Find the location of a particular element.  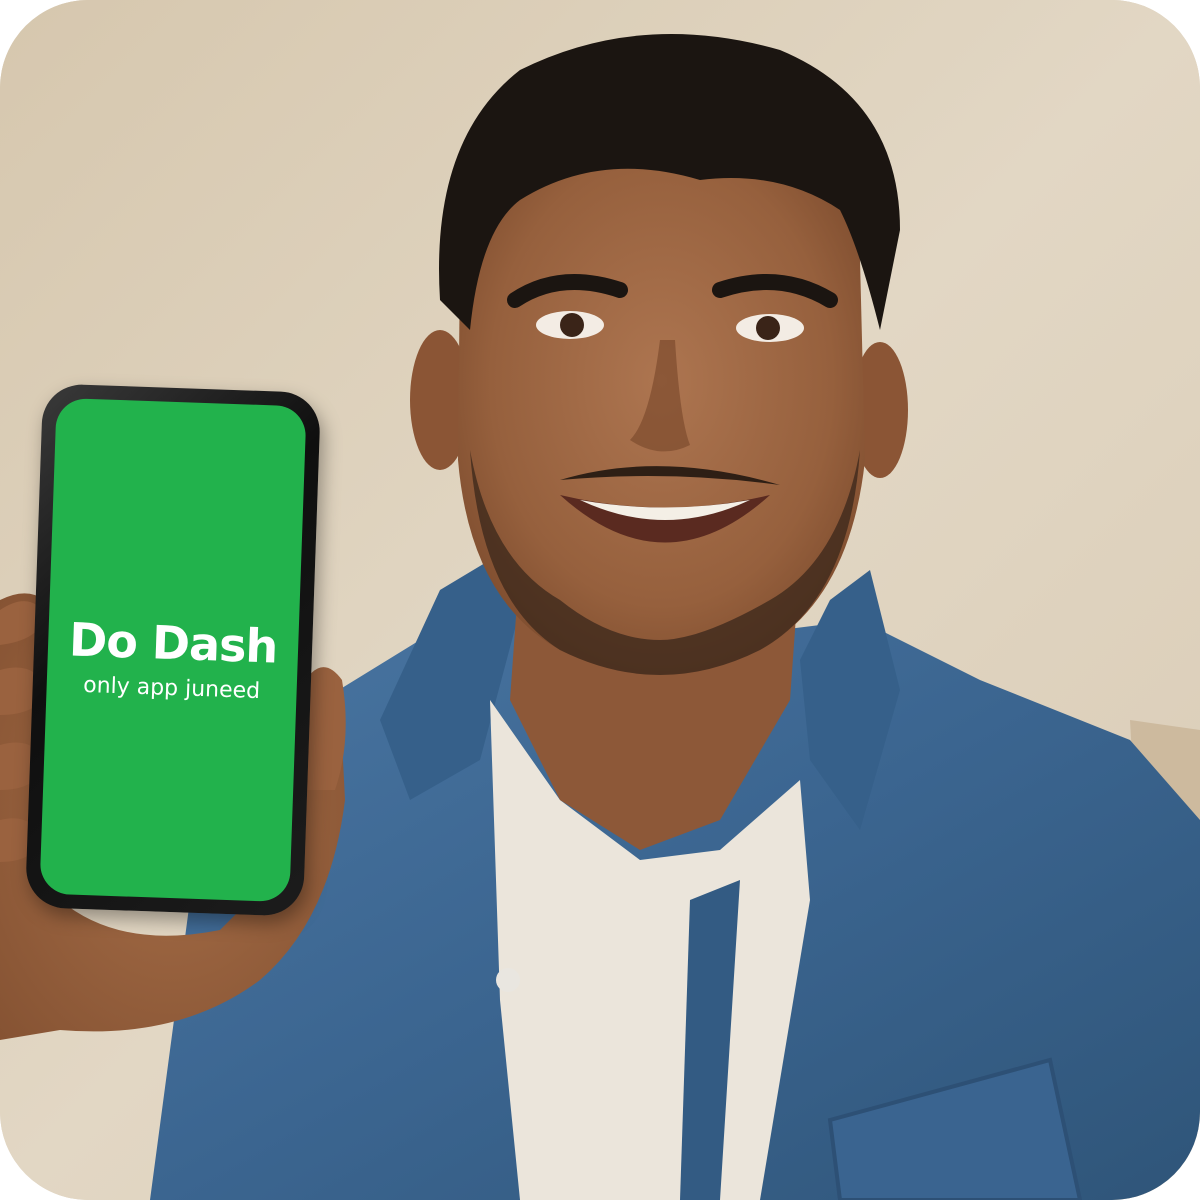

phone-screen: Do Dash only app juneed is located at coordinates (173, 650).